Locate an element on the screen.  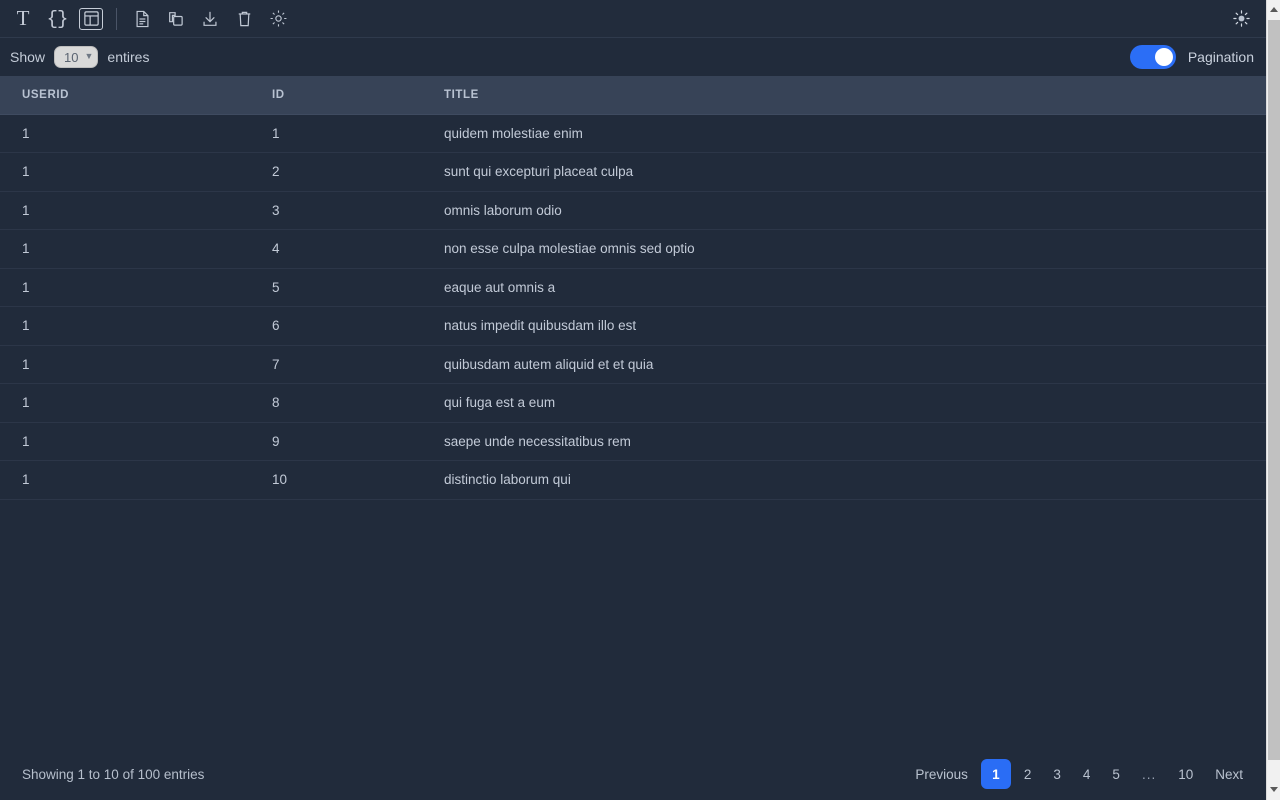
text-icon: T is located at coordinates (23, 18).